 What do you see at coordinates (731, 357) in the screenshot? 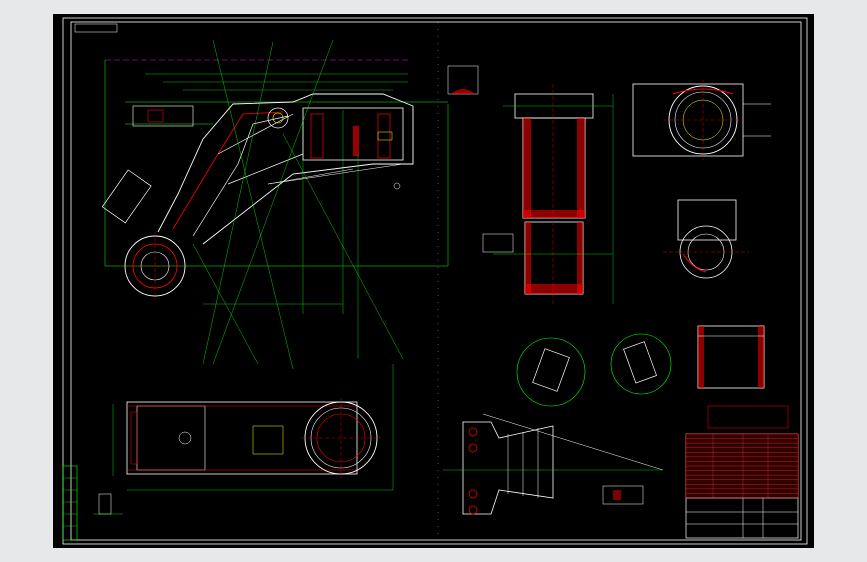
I see `view-section-f` at bounding box center [731, 357].